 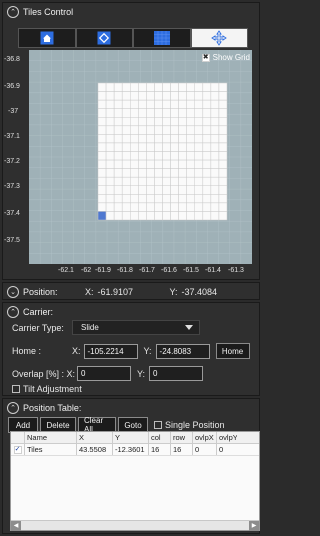 What do you see at coordinates (131, 437) in the screenshot?
I see `column-header-y: Y` at bounding box center [131, 437].